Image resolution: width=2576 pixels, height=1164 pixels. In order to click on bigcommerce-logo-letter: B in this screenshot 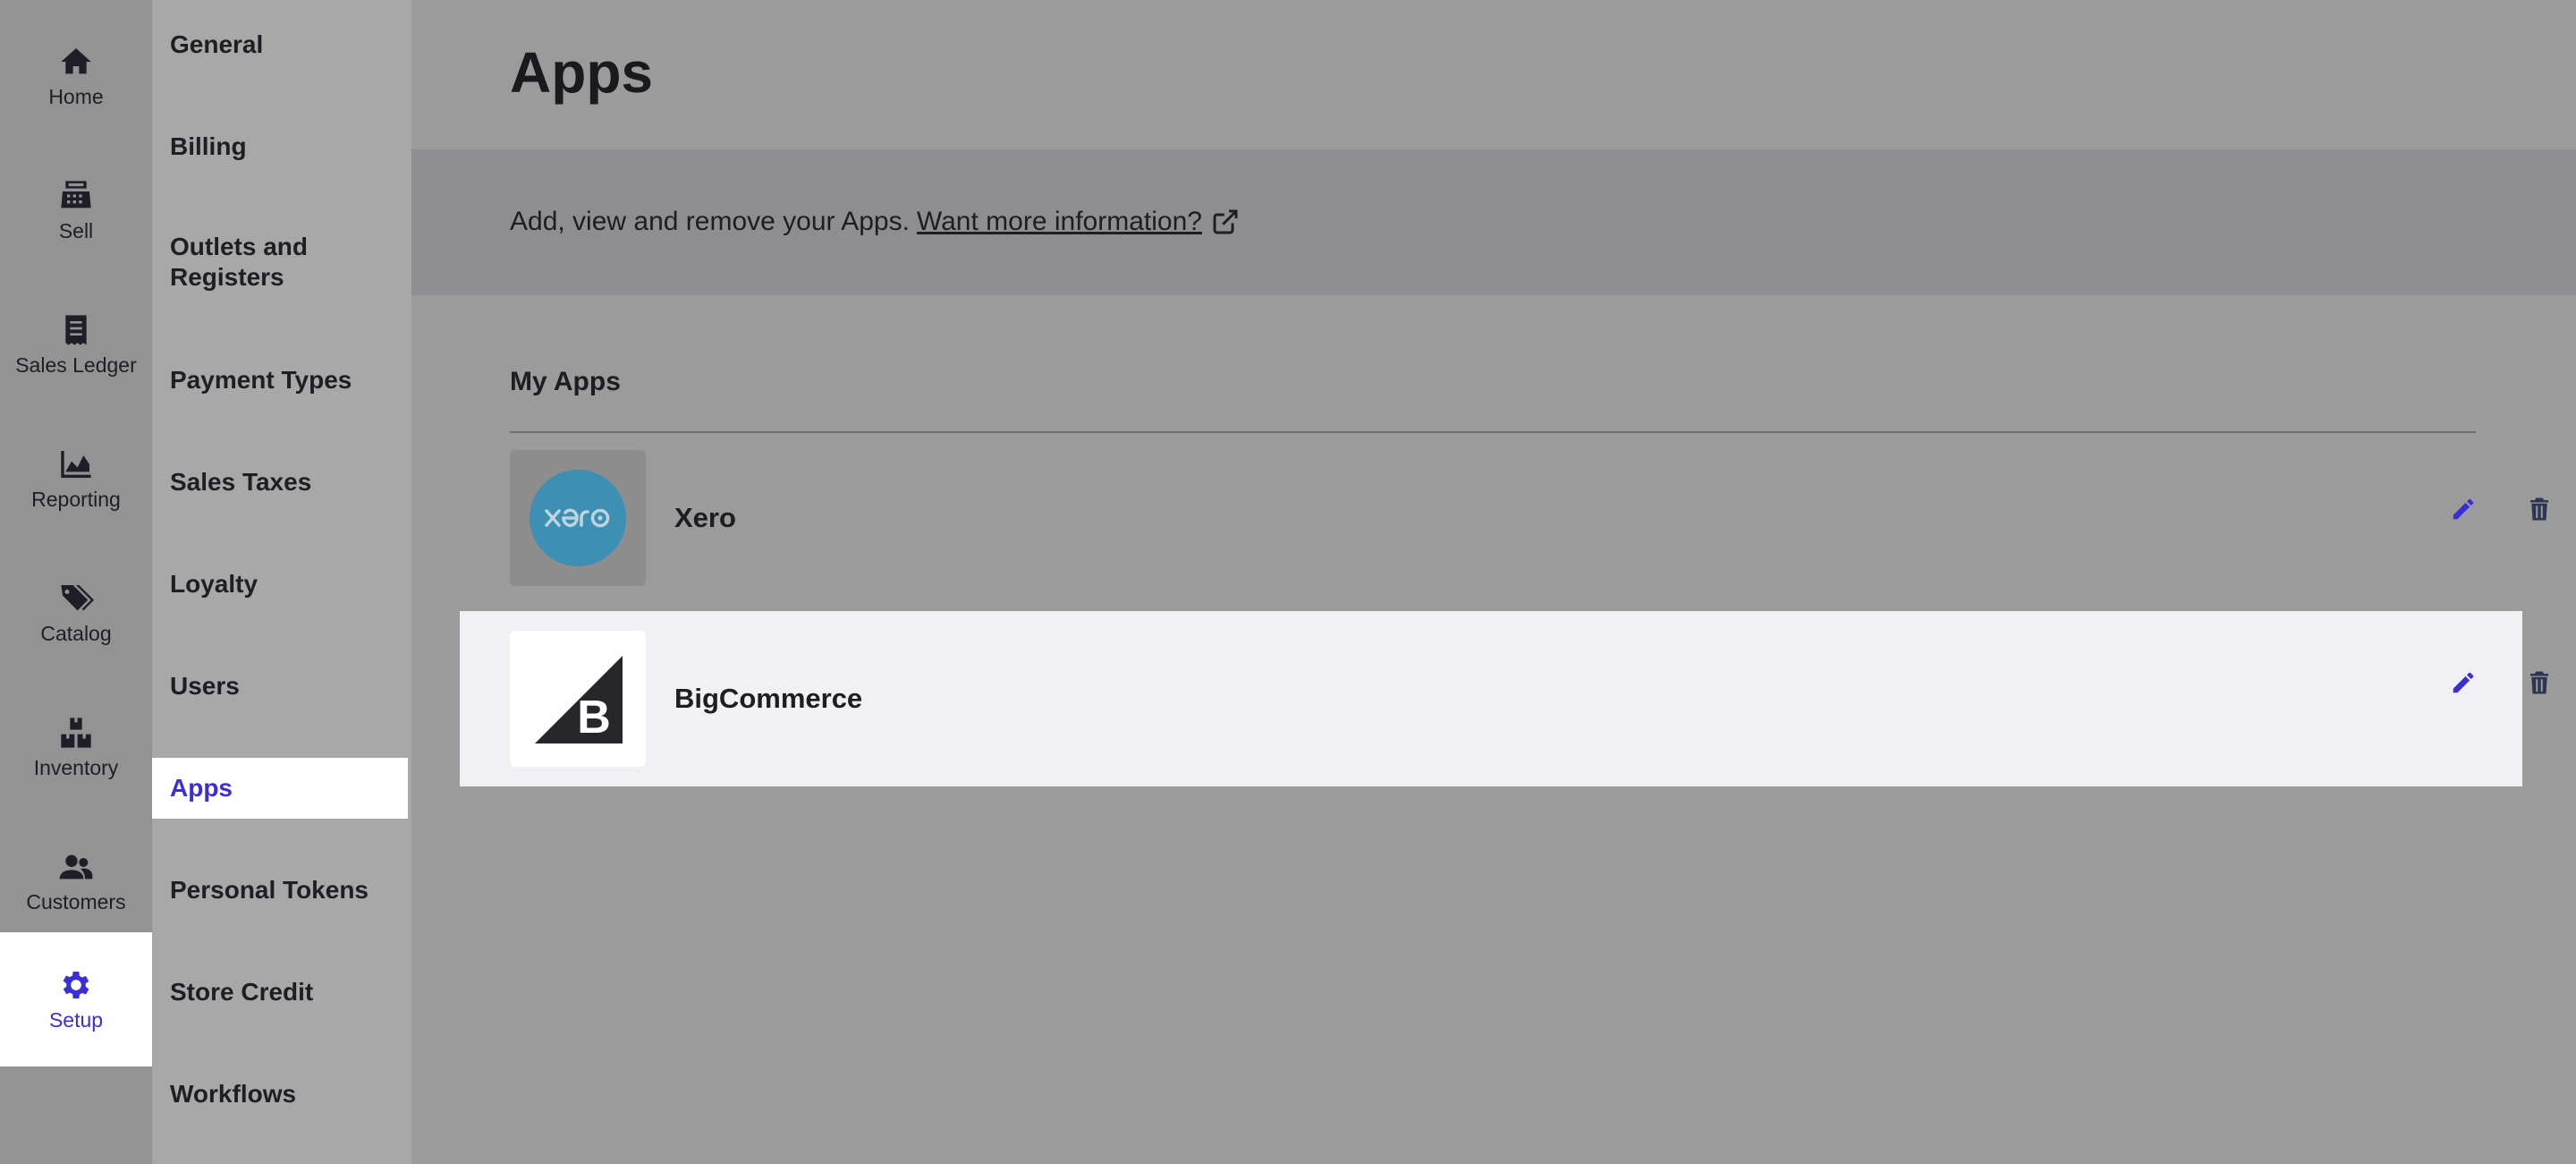, I will do `click(594, 718)`.